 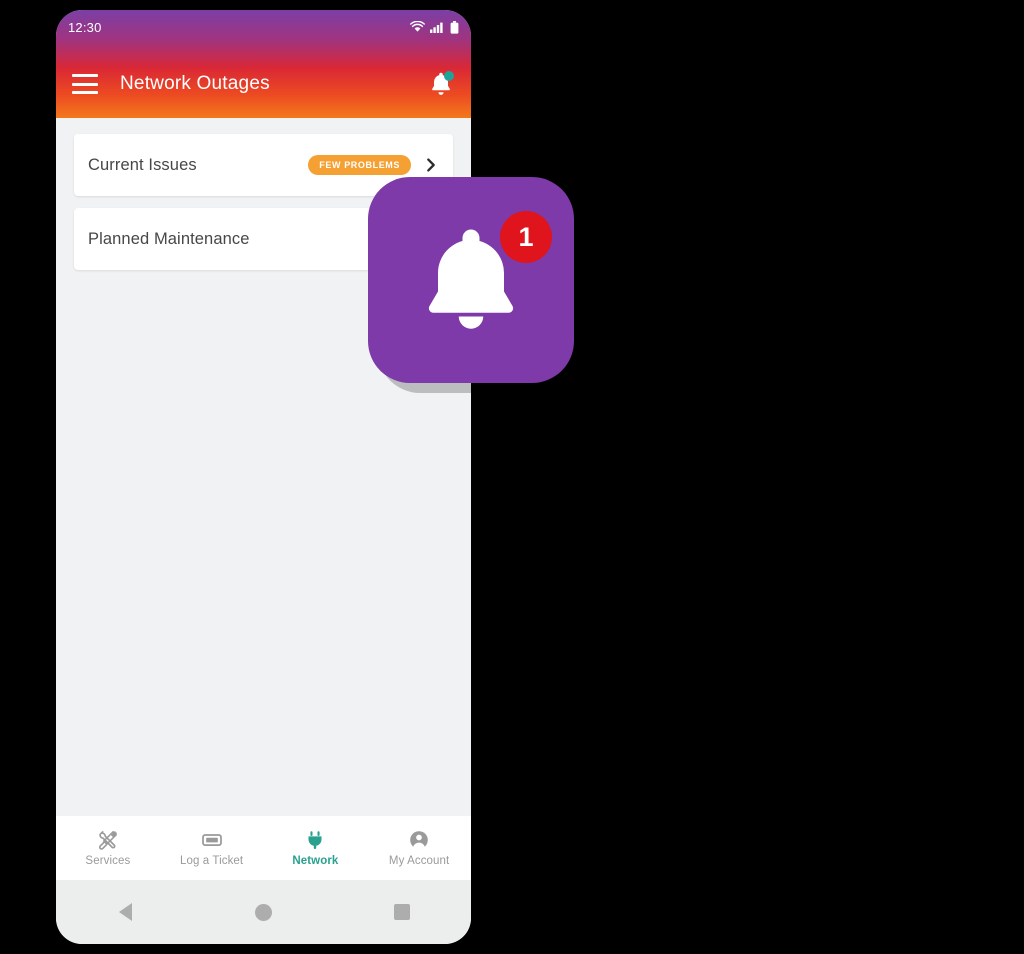 What do you see at coordinates (108, 840) in the screenshot?
I see `tools-icon` at bounding box center [108, 840].